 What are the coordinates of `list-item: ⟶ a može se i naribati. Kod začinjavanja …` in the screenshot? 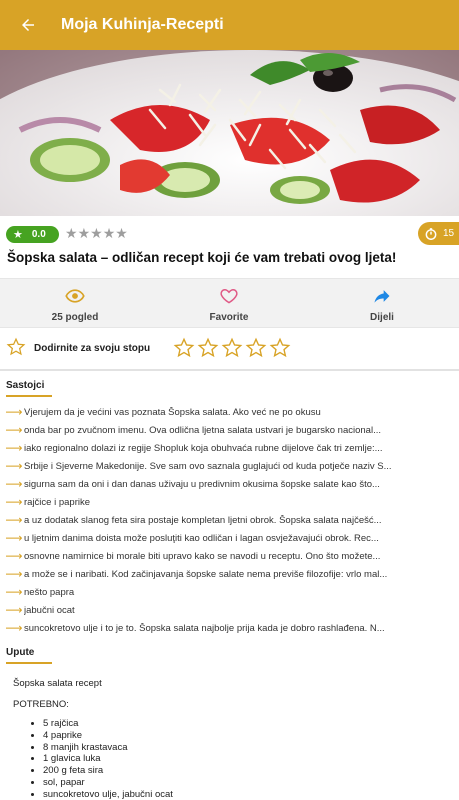 It's located at (229, 574).